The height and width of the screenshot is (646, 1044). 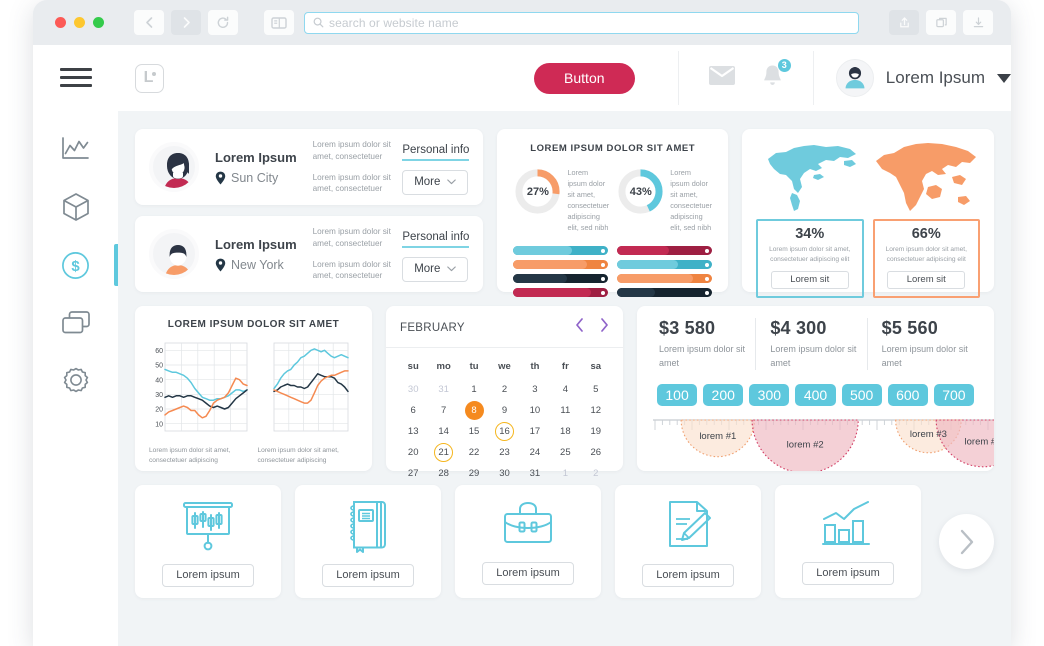 I want to click on bubble-chart: lorem #1 lorem #2 lorem #3 lorem #4, so click(x=823, y=441).